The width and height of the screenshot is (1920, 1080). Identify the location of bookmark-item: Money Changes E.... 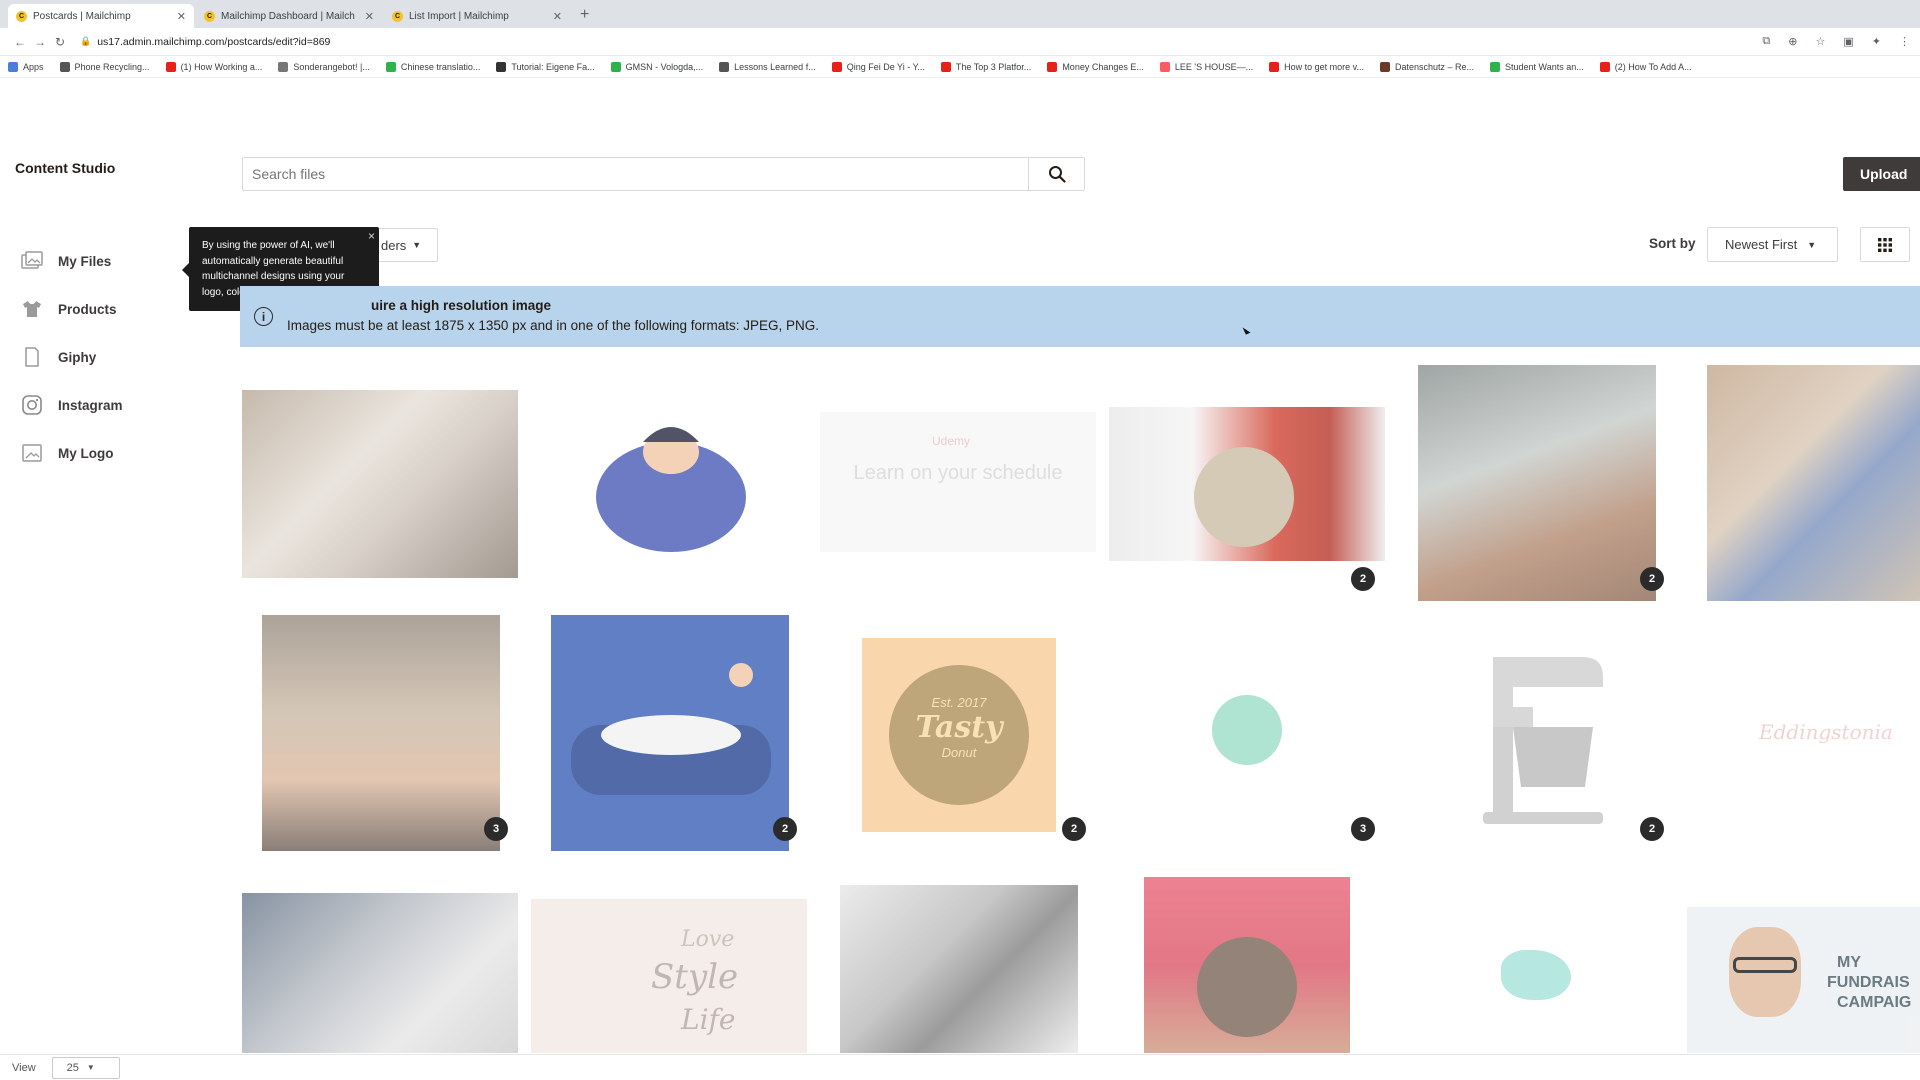
(1095, 66).